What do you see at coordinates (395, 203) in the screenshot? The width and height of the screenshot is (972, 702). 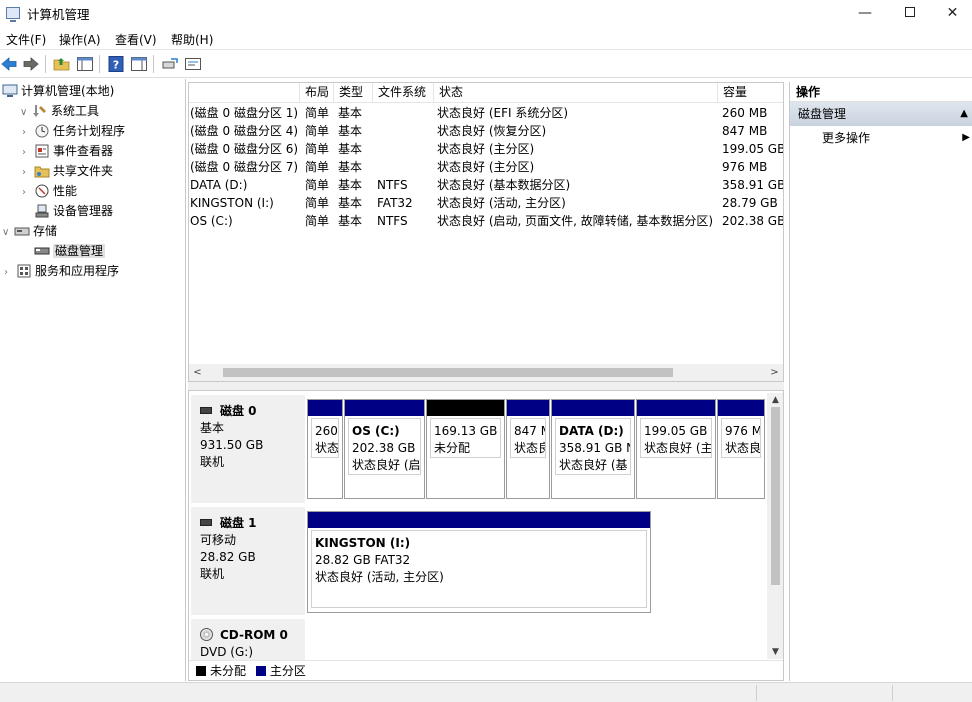 I see `cell-filesystem: FAT32` at bounding box center [395, 203].